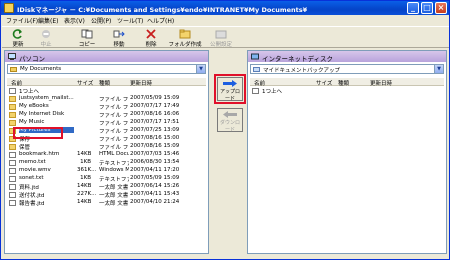  I want to click on menu-edit: 編集(E), so click(48, 20).